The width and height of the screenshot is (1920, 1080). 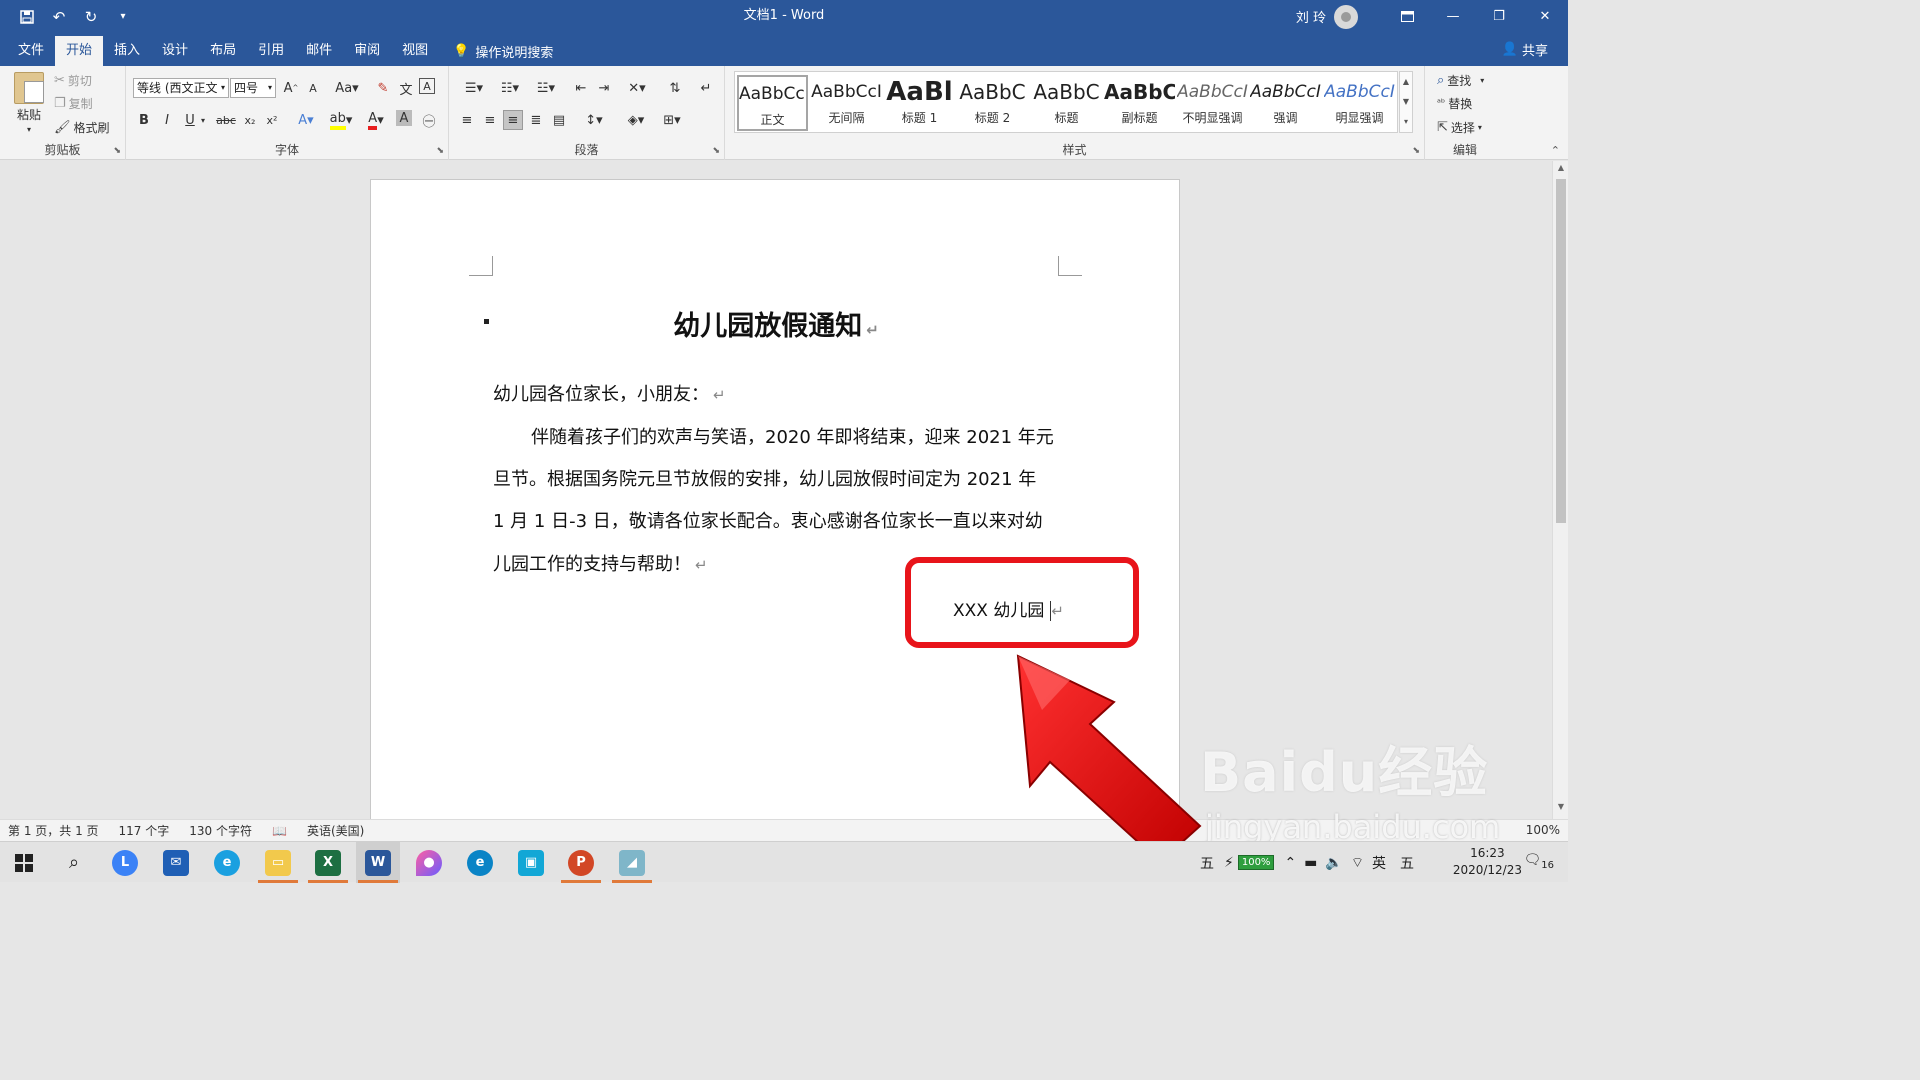 What do you see at coordinates (91, 17) in the screenshot?
I see `redo-icon: ↻` at bounding box center [91, 17].